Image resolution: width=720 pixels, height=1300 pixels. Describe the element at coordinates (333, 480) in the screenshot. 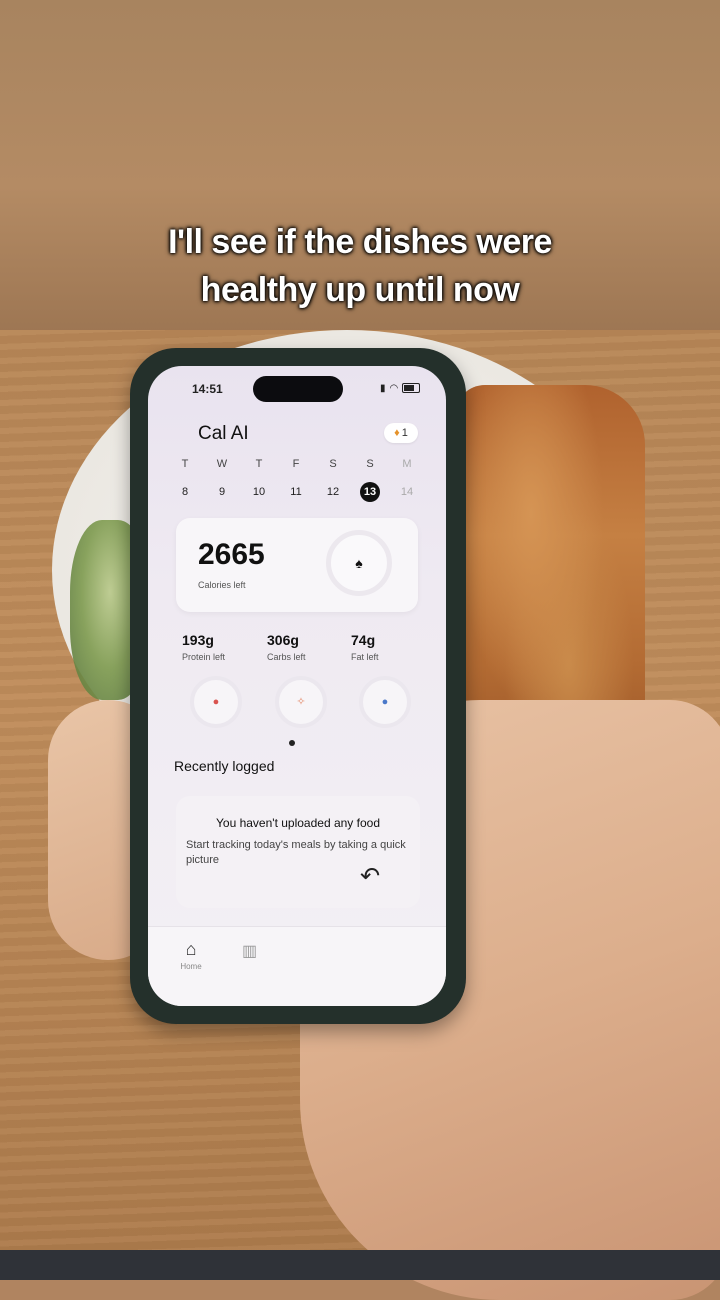

I see `day-item: S 12` at that location.